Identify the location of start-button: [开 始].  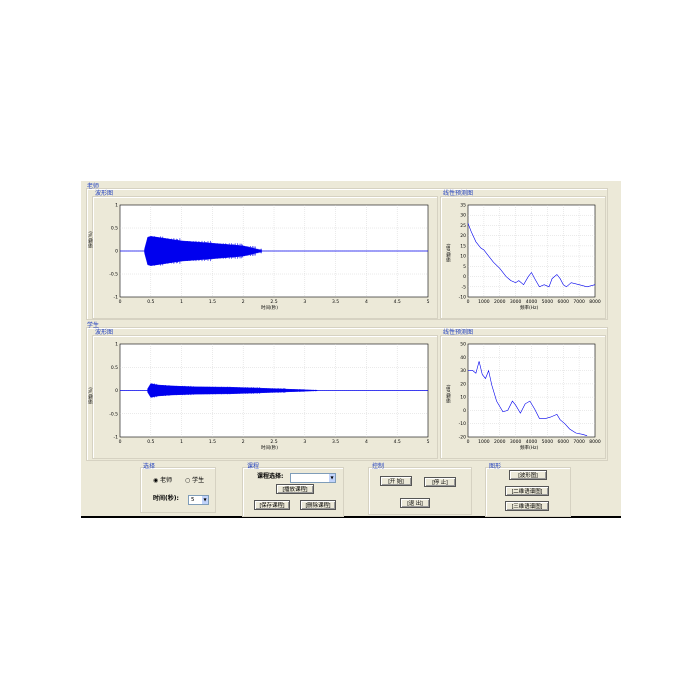
(396, 481).